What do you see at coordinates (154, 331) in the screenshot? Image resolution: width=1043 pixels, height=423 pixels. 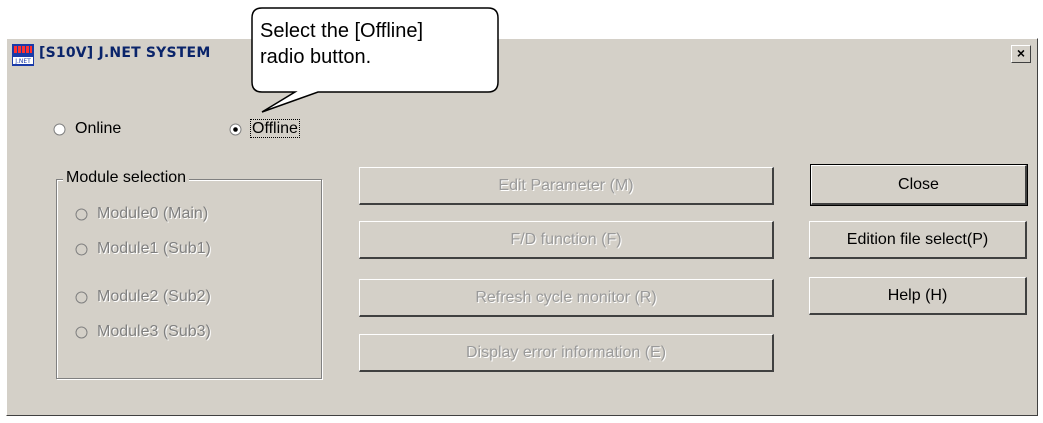 I see `module-option-label: Module3 (Sub3)` at bounding box center [154, 331].